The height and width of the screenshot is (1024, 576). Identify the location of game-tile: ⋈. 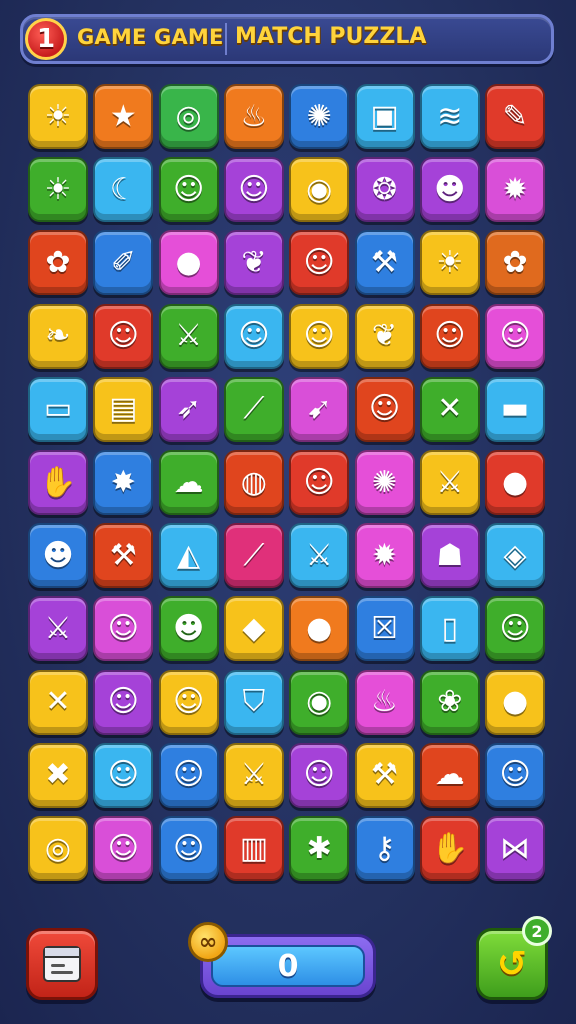
(515, 848).